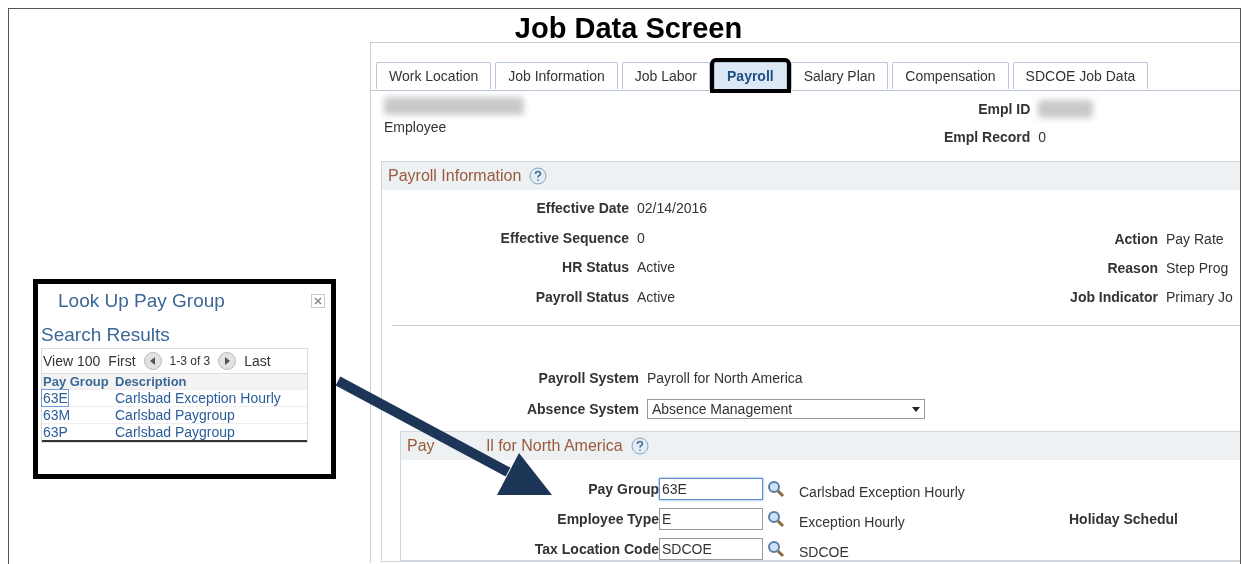 This screenshot has height=564, width=1241. Describe the element at coordinates (581, 296) in the screenshot. I see `field-label: Payroll Status` at that location.